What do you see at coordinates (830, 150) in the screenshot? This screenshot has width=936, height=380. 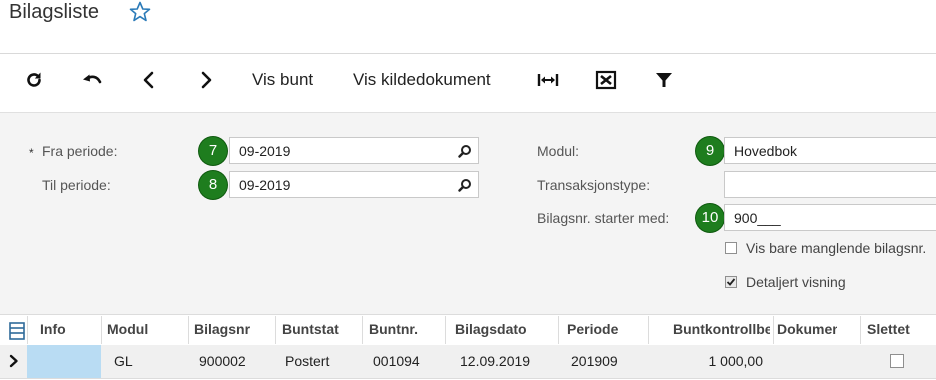 I see `modul-select: Hovedbok` at bounding box center [830, 150].